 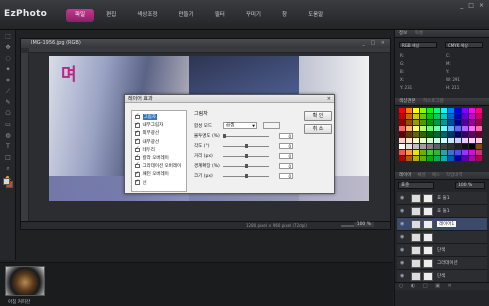 I want to click on shadow-color-swatch, so click(x=271, y=125).